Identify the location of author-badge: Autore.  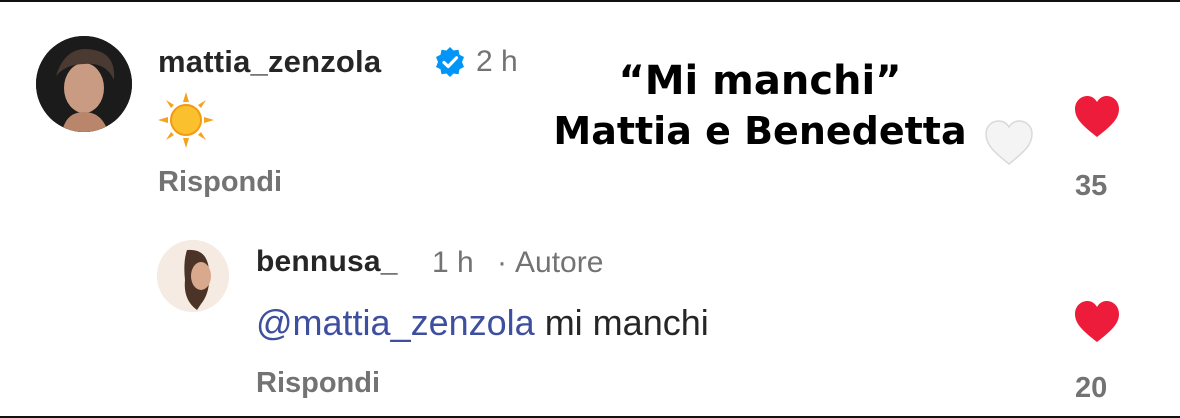
(559, 262).